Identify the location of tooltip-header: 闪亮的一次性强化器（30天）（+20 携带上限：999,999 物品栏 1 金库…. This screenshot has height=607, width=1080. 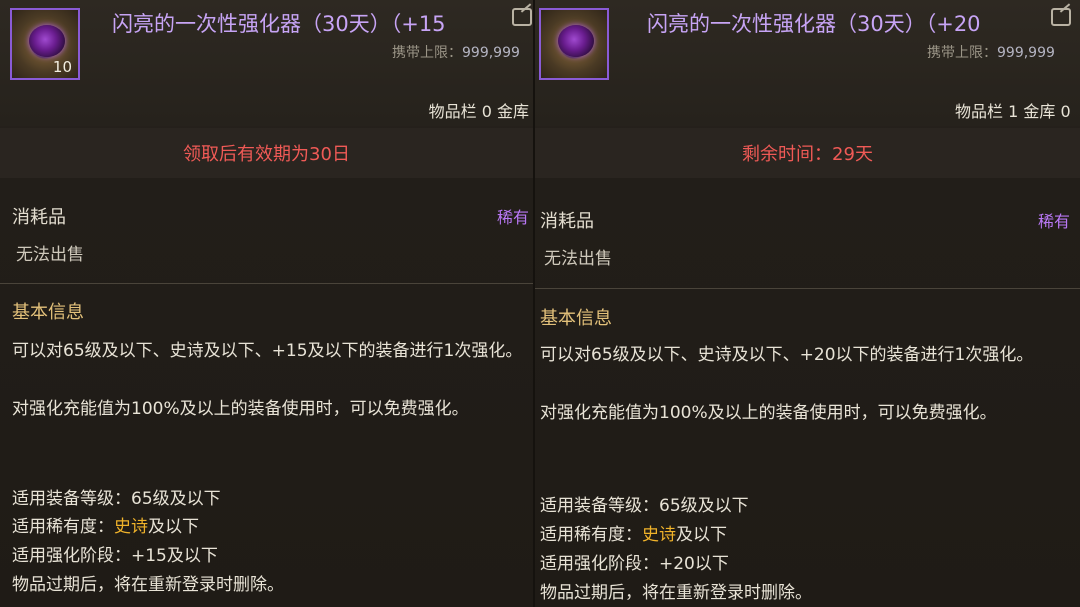
(807, 63).